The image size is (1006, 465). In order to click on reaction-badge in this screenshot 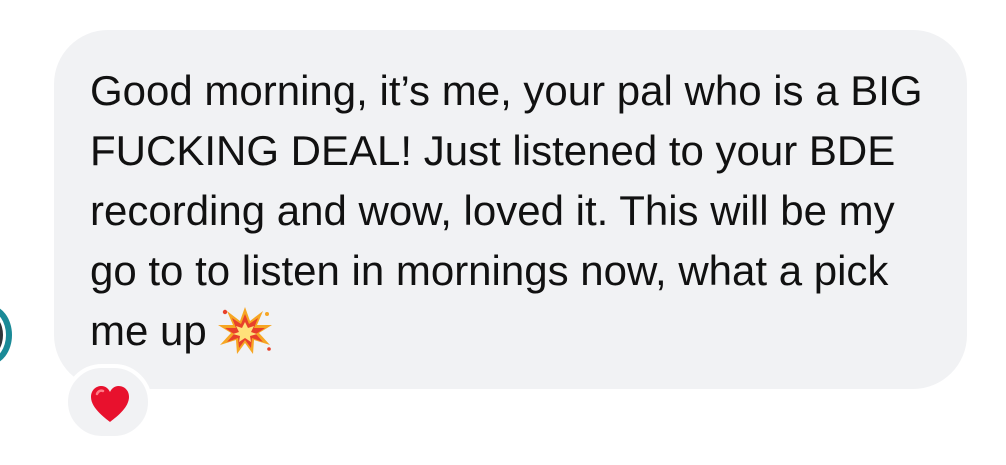, I will do `click(108, 402)`.